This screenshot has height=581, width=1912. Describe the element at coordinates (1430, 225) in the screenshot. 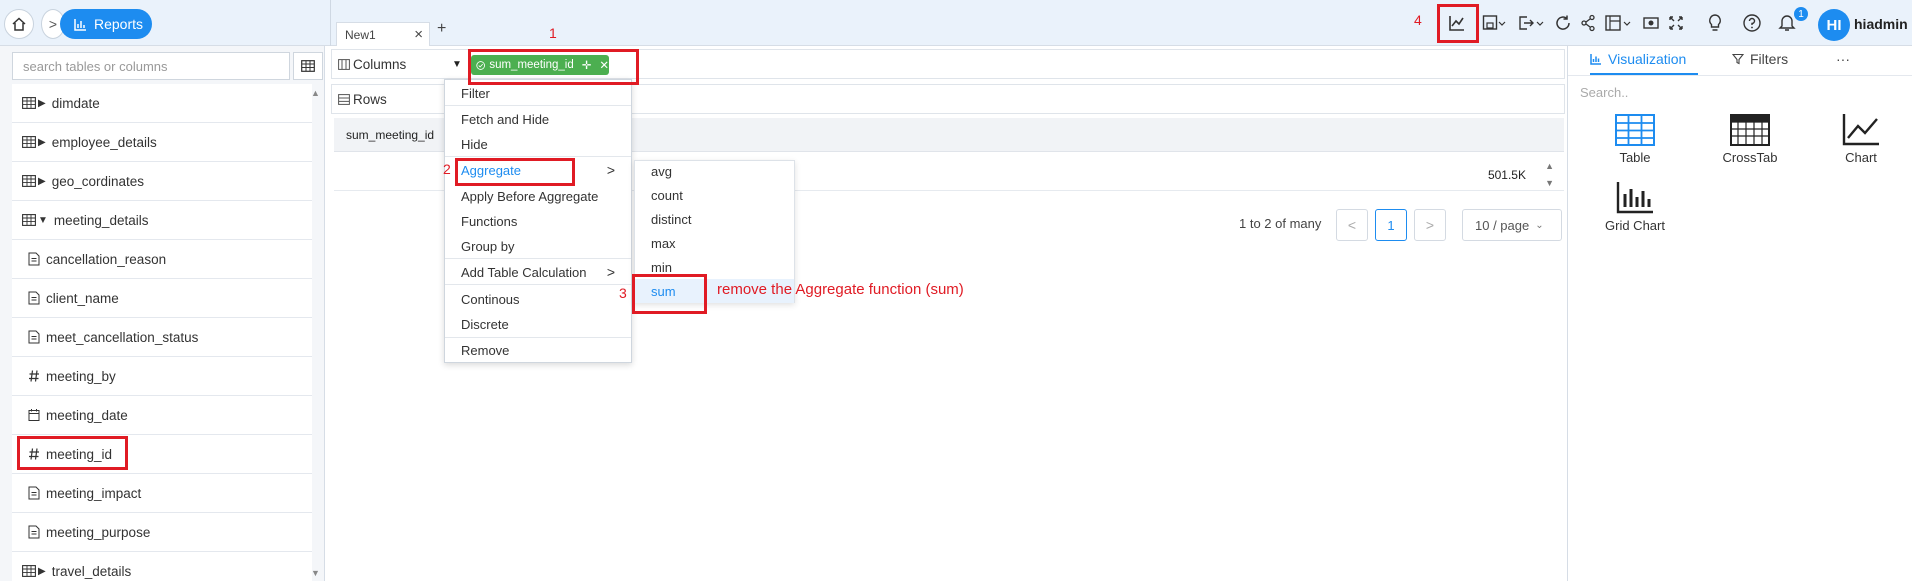

I see `next-page-button: >` at that location.